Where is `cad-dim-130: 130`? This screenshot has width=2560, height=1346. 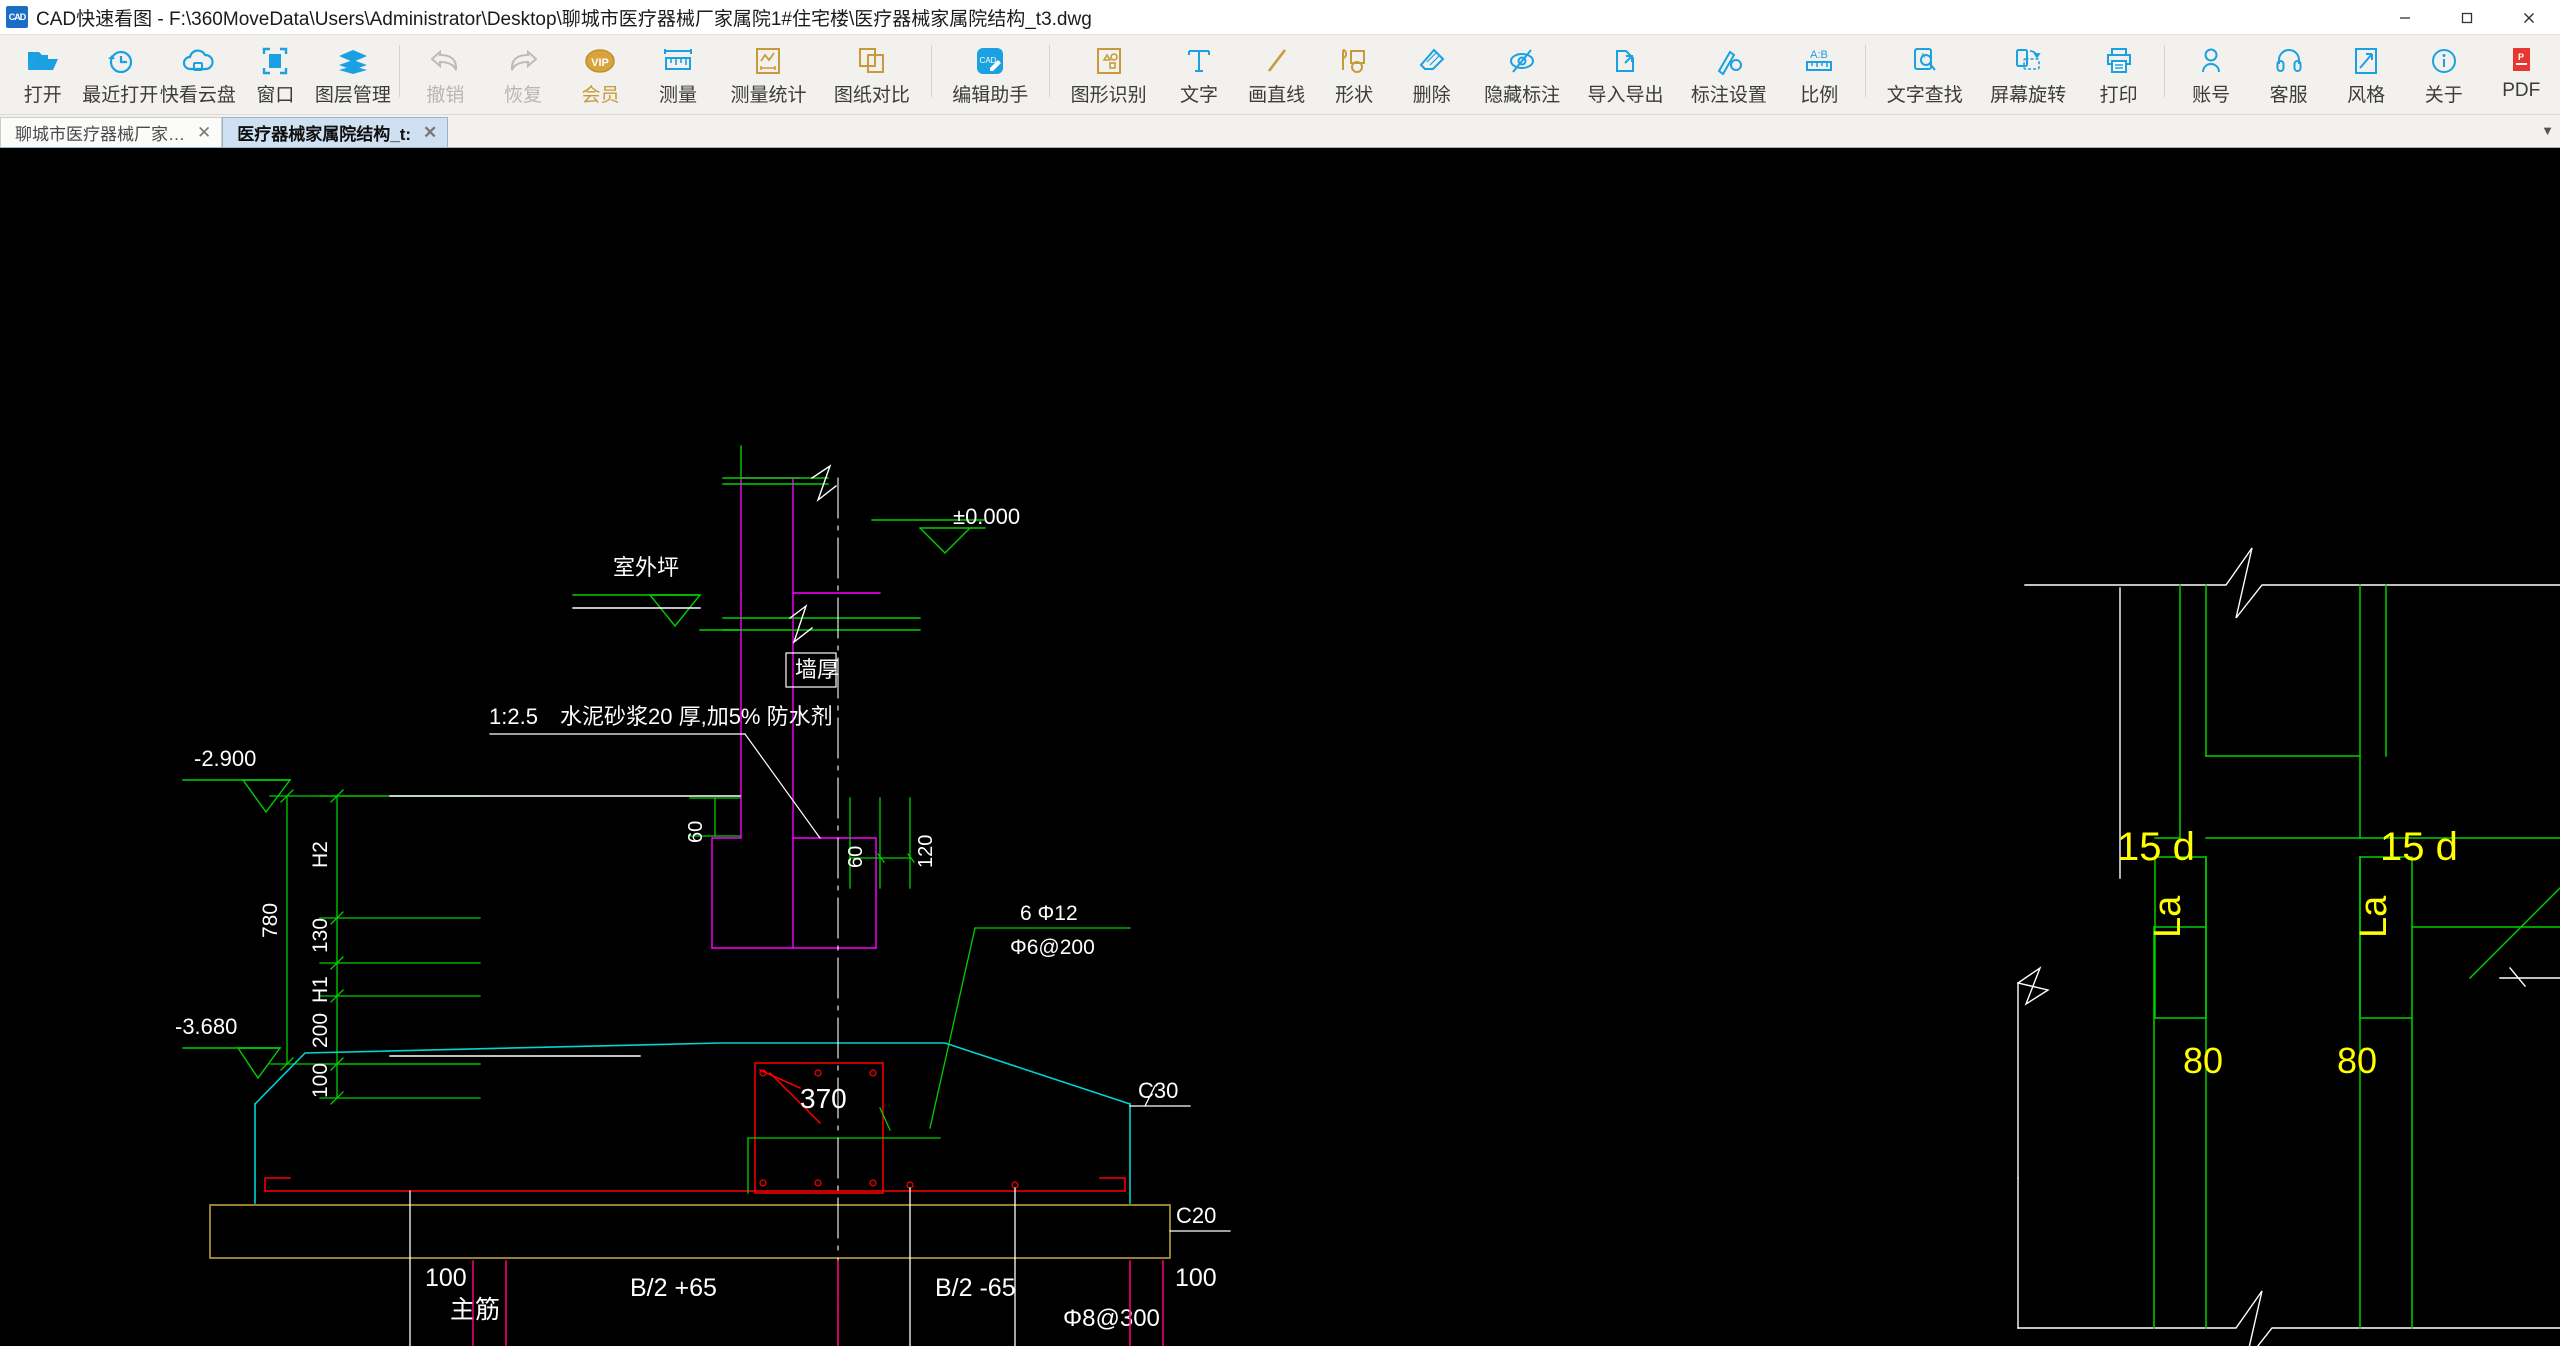
cad-dim-130: 130 is located at coordinates (320, 935).